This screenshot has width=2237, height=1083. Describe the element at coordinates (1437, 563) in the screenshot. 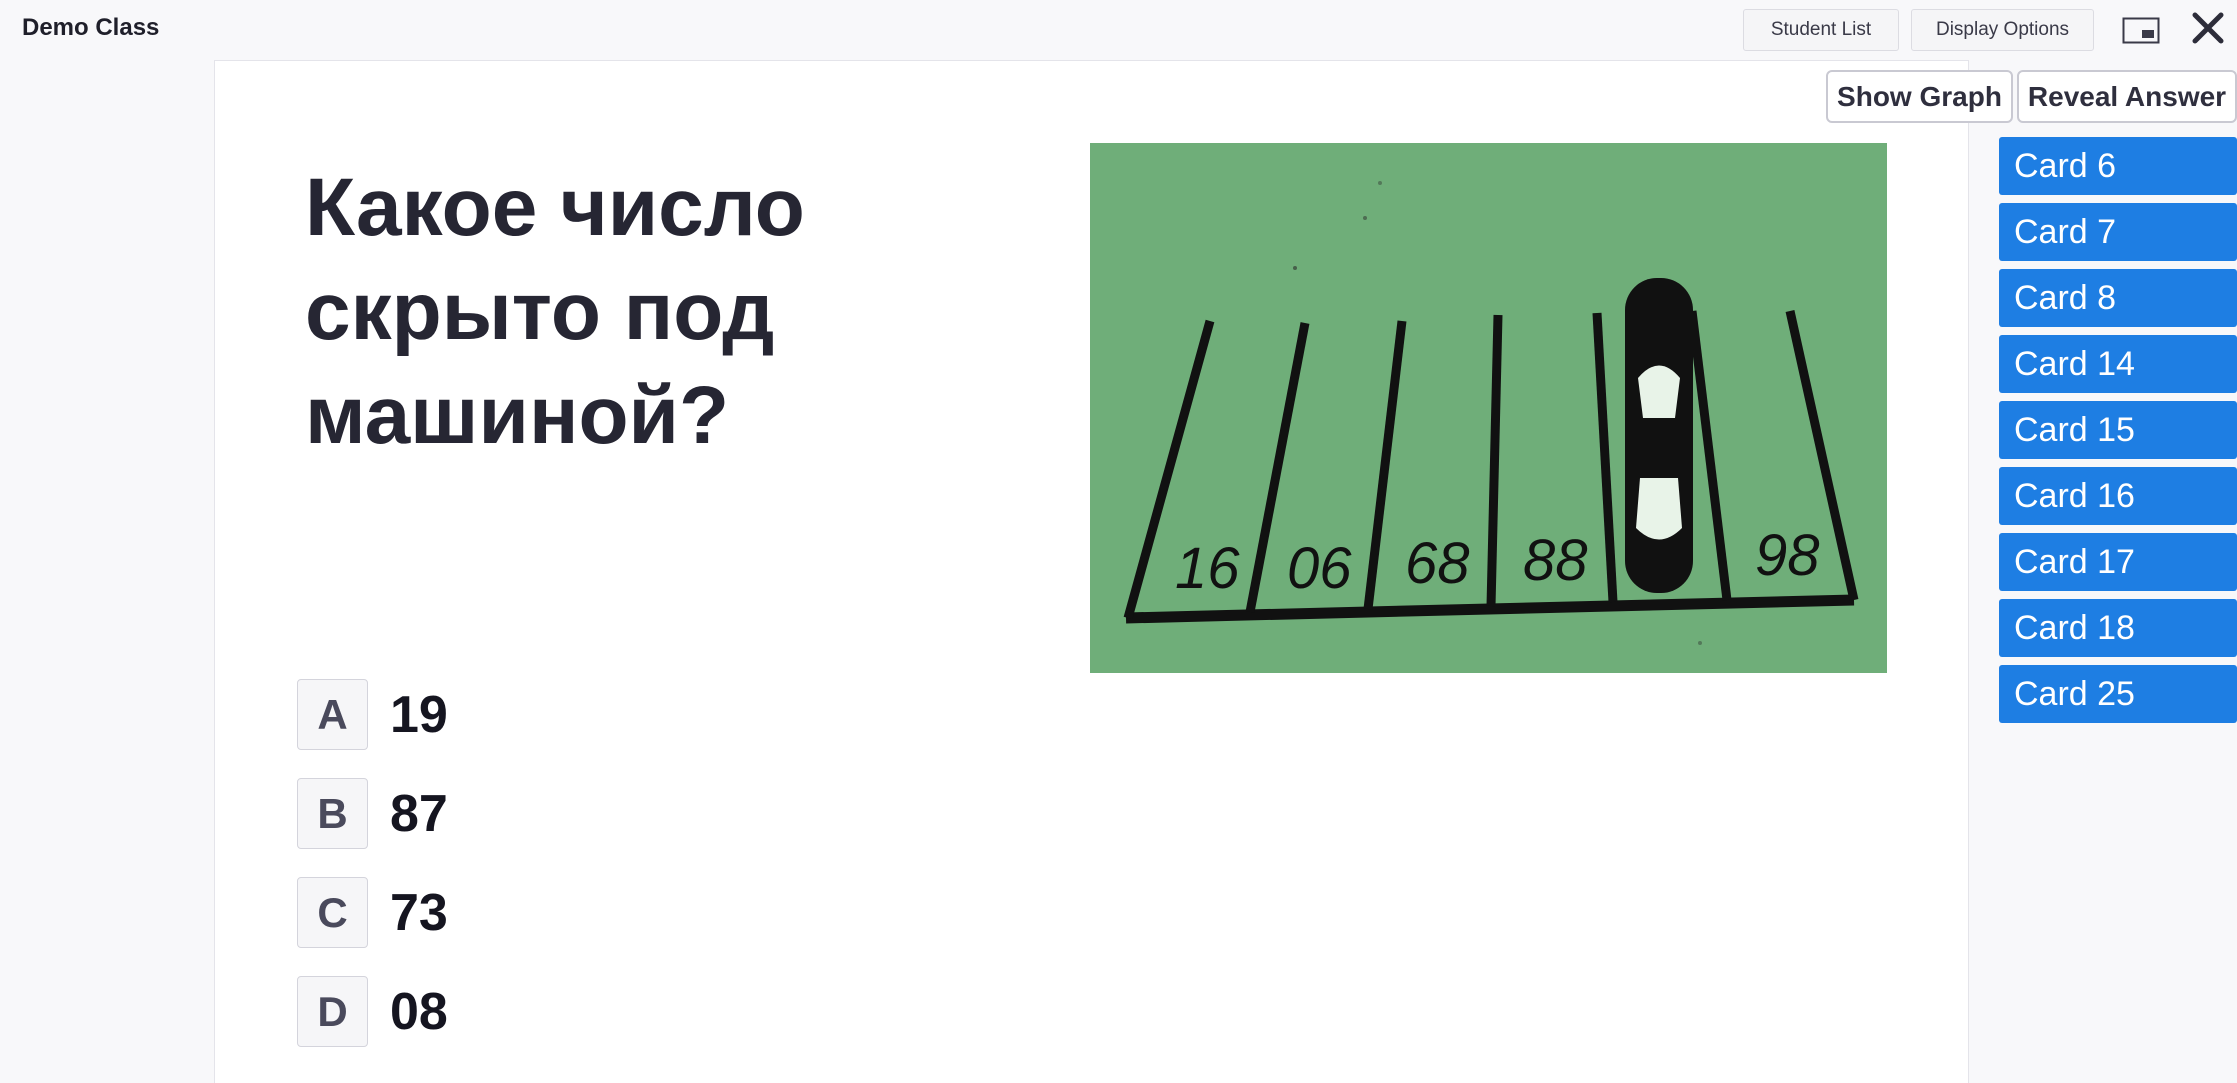

I see `spot-number: 68` at that location.